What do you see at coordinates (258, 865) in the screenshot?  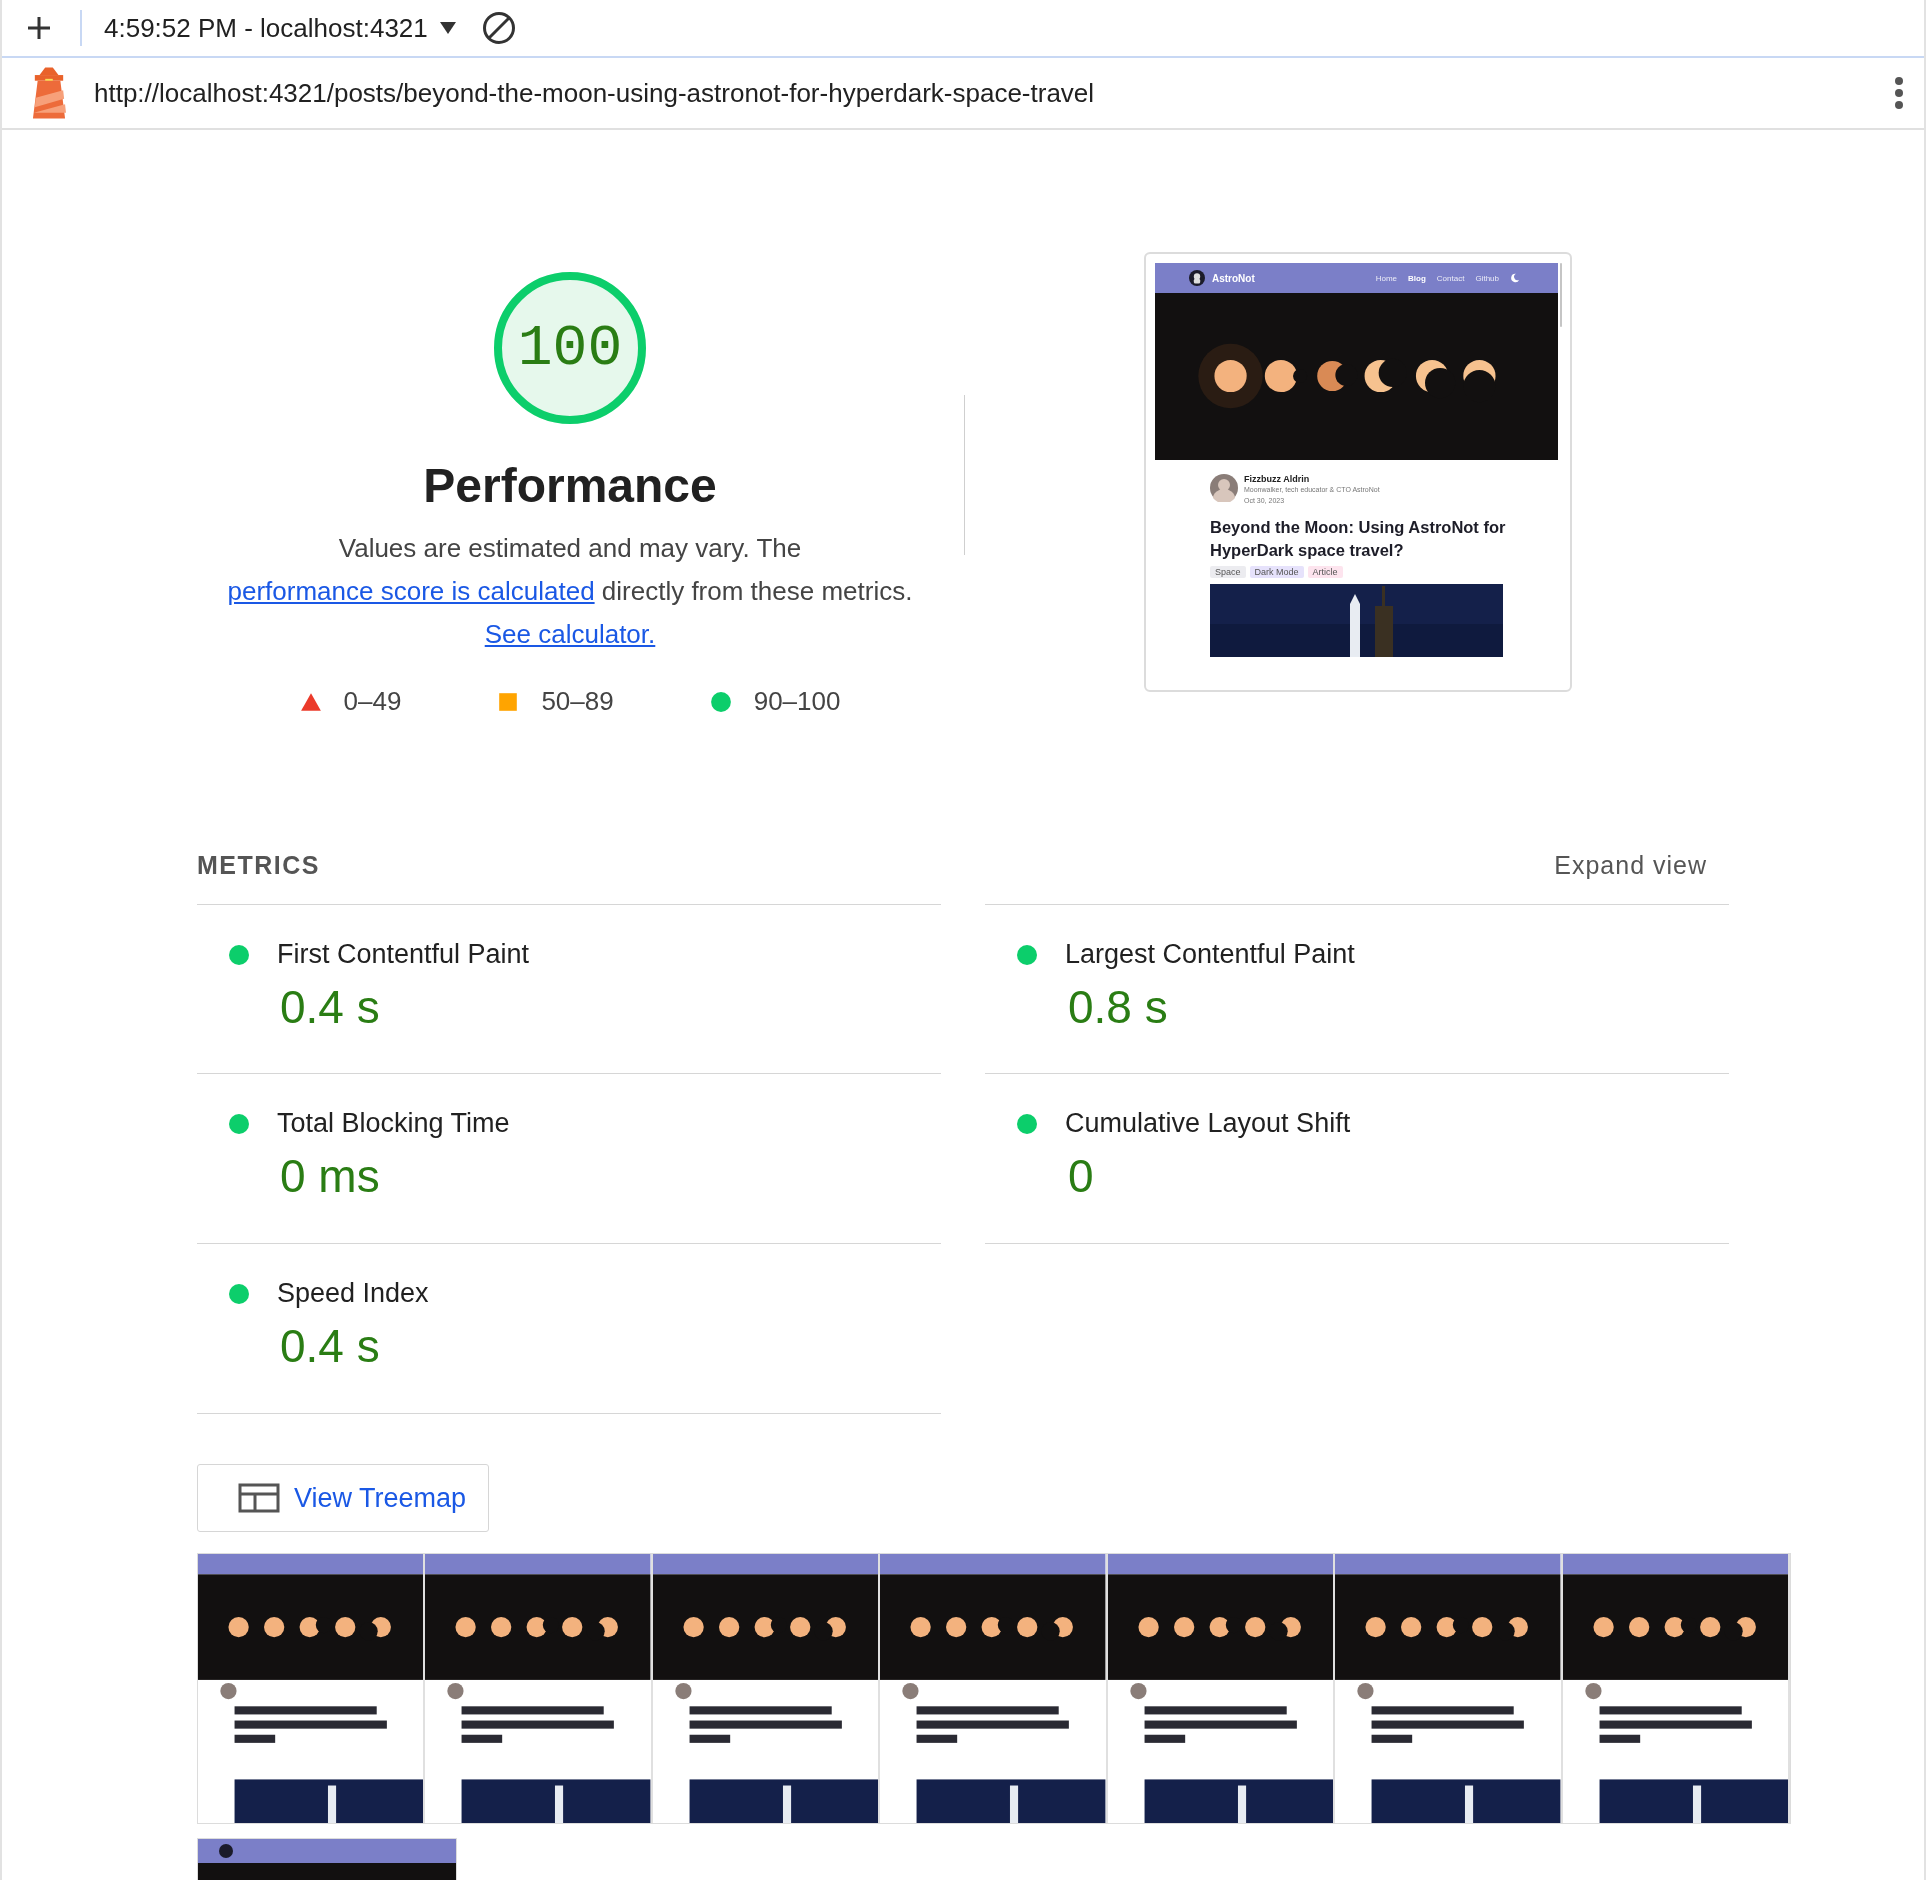 I see `metrics-heading: METRICS` at bounding box center [258, 865].